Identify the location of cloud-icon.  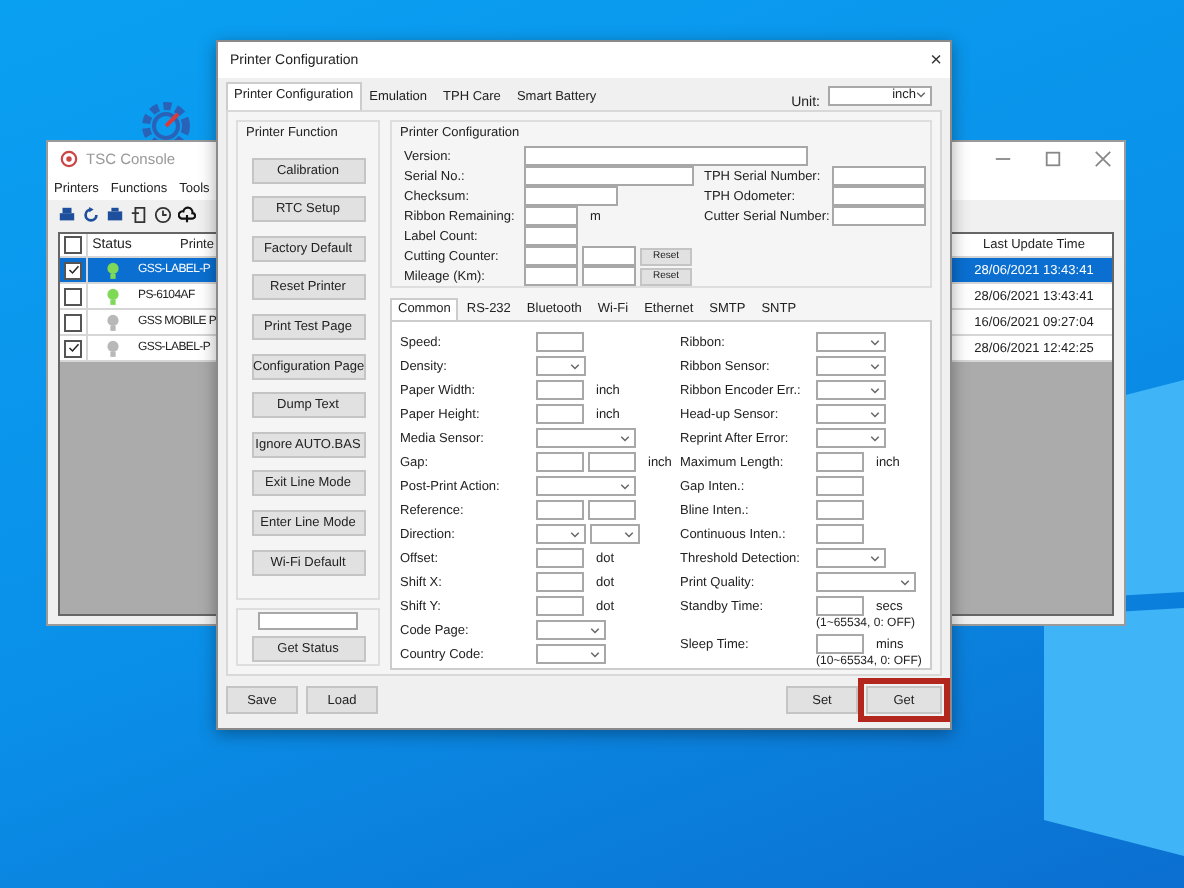
(187, 214).